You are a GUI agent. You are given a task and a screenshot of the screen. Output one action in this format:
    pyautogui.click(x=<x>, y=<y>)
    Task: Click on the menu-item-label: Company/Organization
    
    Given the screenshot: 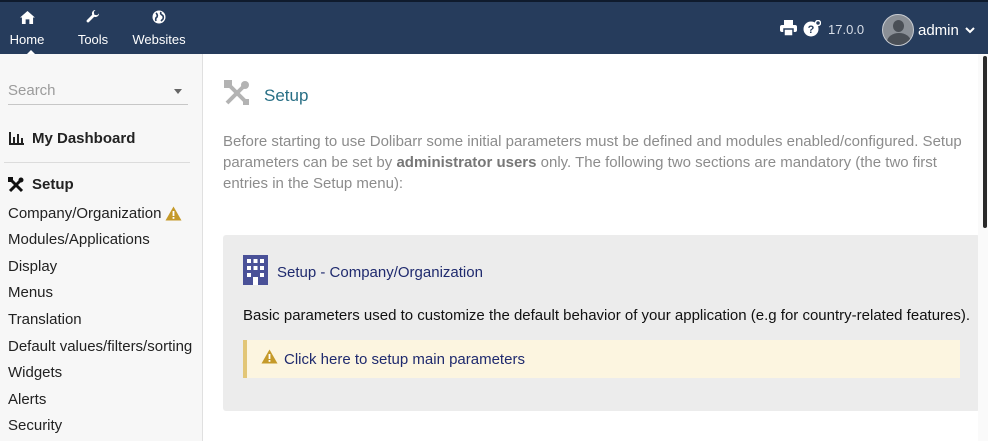 What is the action you would take?
    pyautogui.click(x=85, y=213)
    